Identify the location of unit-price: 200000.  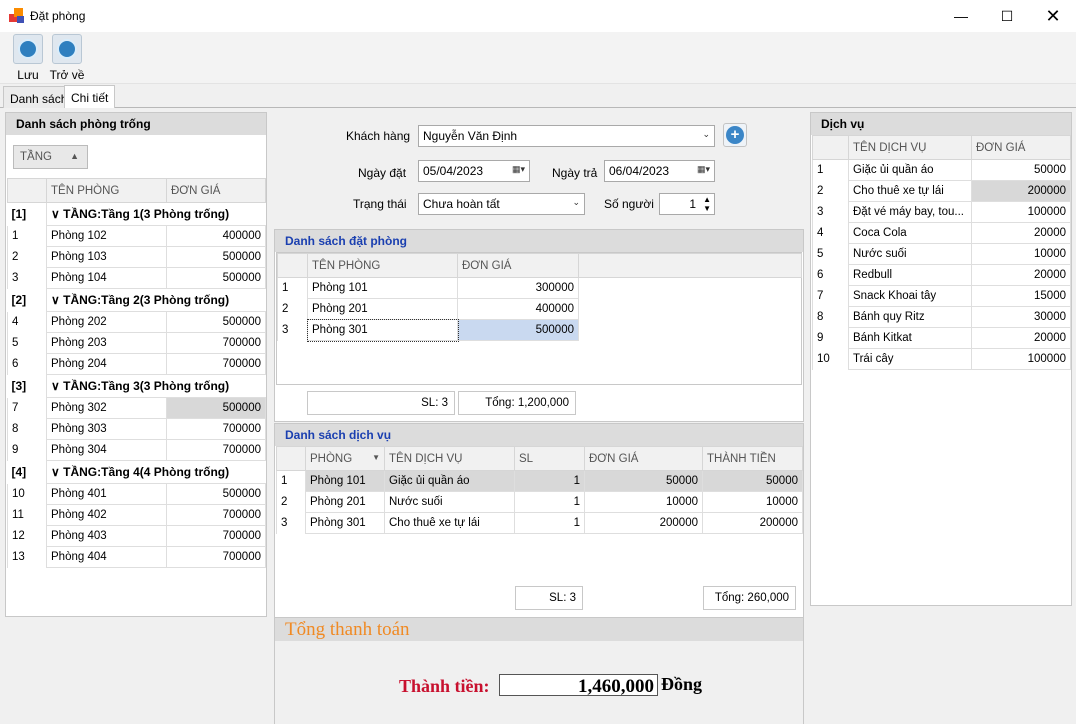
(643, 523).